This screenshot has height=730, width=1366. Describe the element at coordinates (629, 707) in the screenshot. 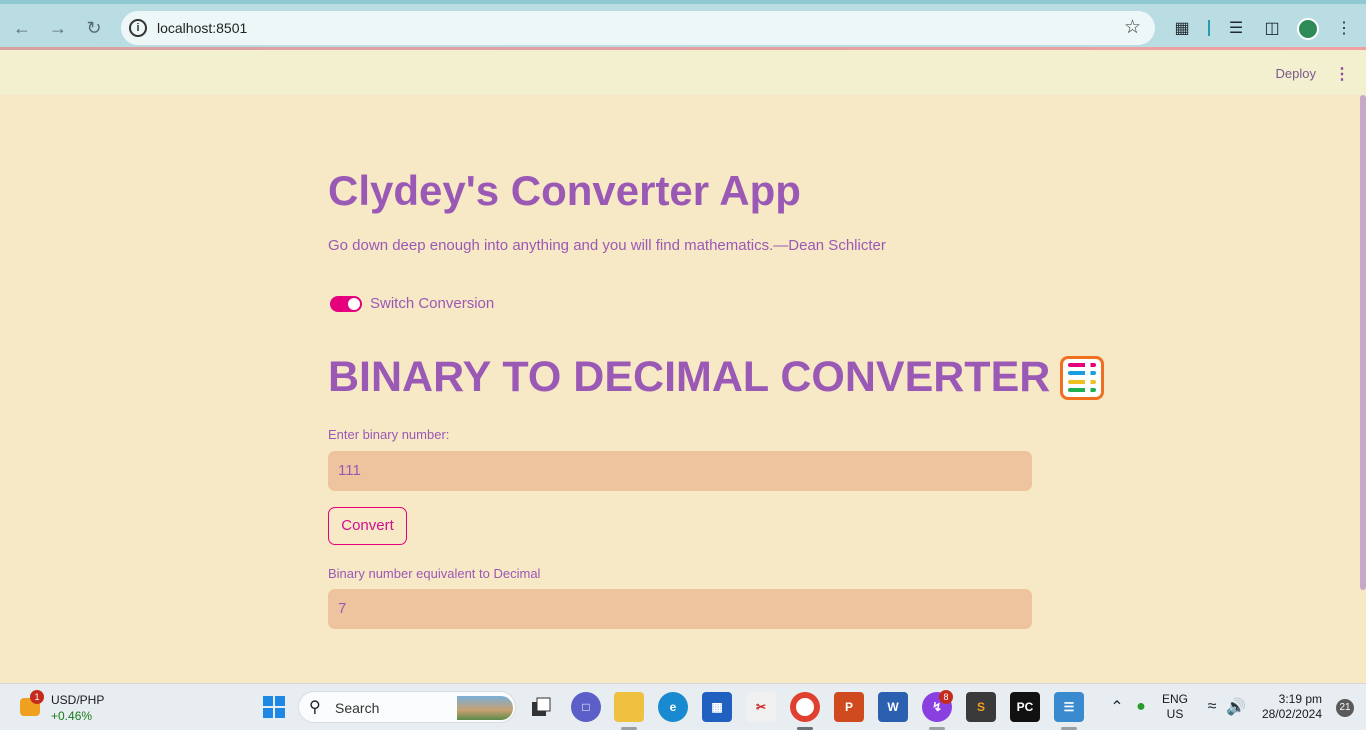

I see `file-explorer-icon` at that location.